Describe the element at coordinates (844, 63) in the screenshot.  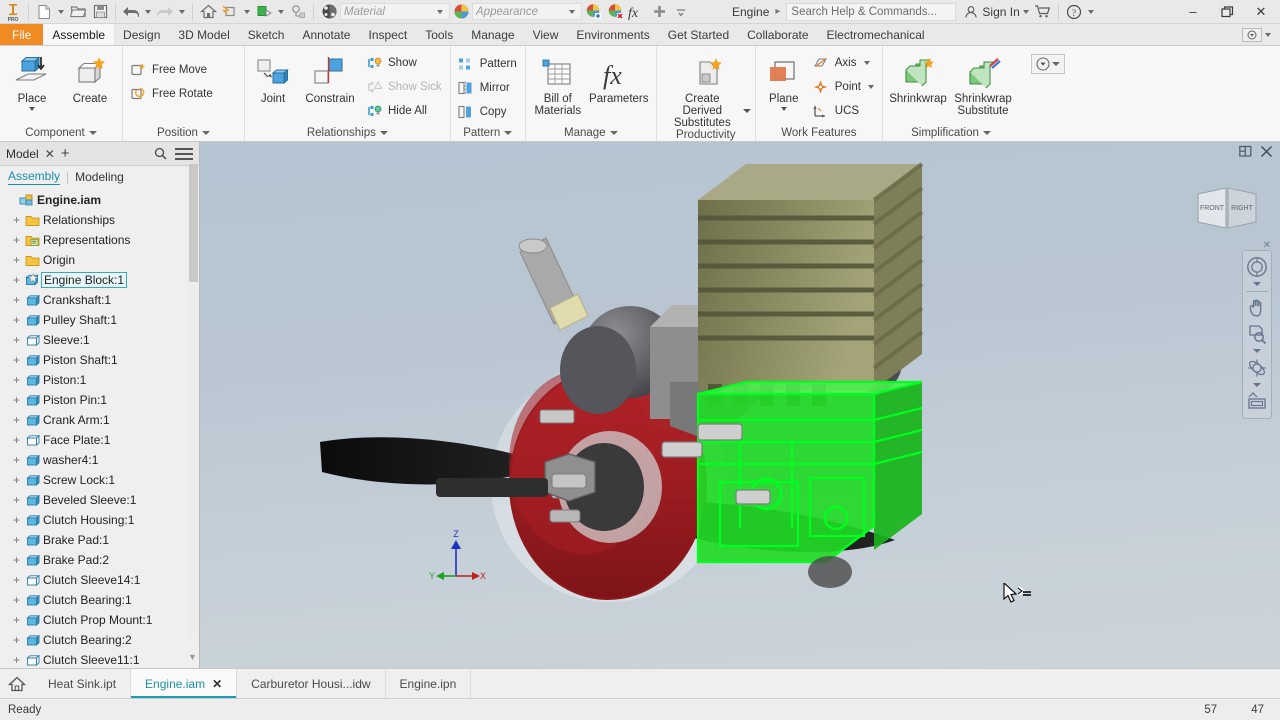
I see `axis-button: Axis` at that location.